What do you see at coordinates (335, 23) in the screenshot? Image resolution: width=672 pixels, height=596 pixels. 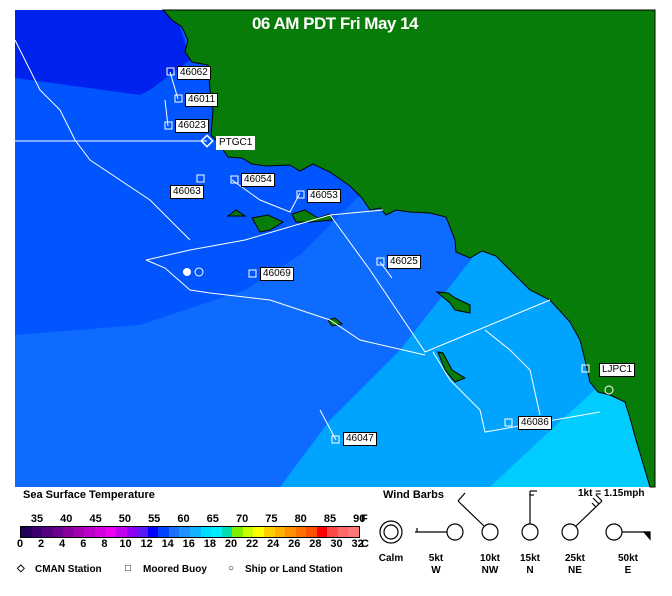 I see `map-title: 06 AM PDT Fri May 14` at bounding box center [335, 23].